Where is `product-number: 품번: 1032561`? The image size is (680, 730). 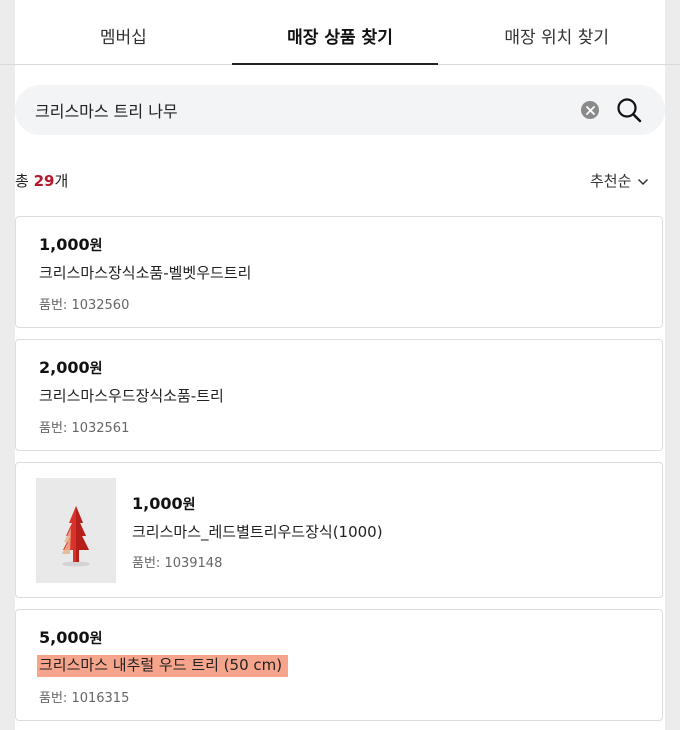 product-number: 품번: 1032561 is located at coordinates (84, 428).